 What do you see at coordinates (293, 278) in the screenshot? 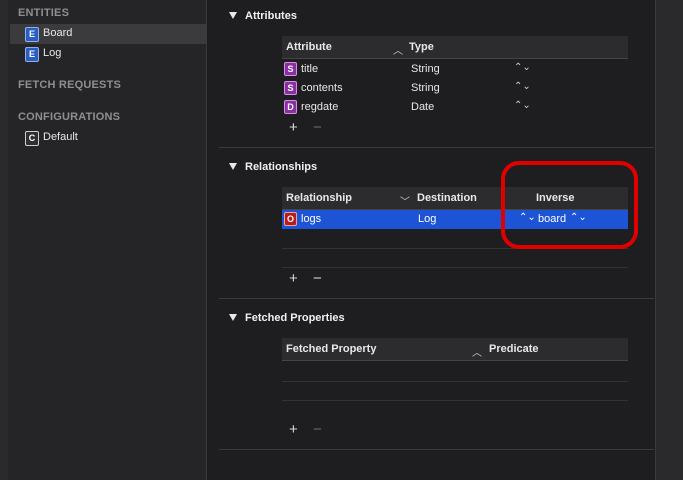
I see `add-relationship-button: +` at bounding box center [293, 278].